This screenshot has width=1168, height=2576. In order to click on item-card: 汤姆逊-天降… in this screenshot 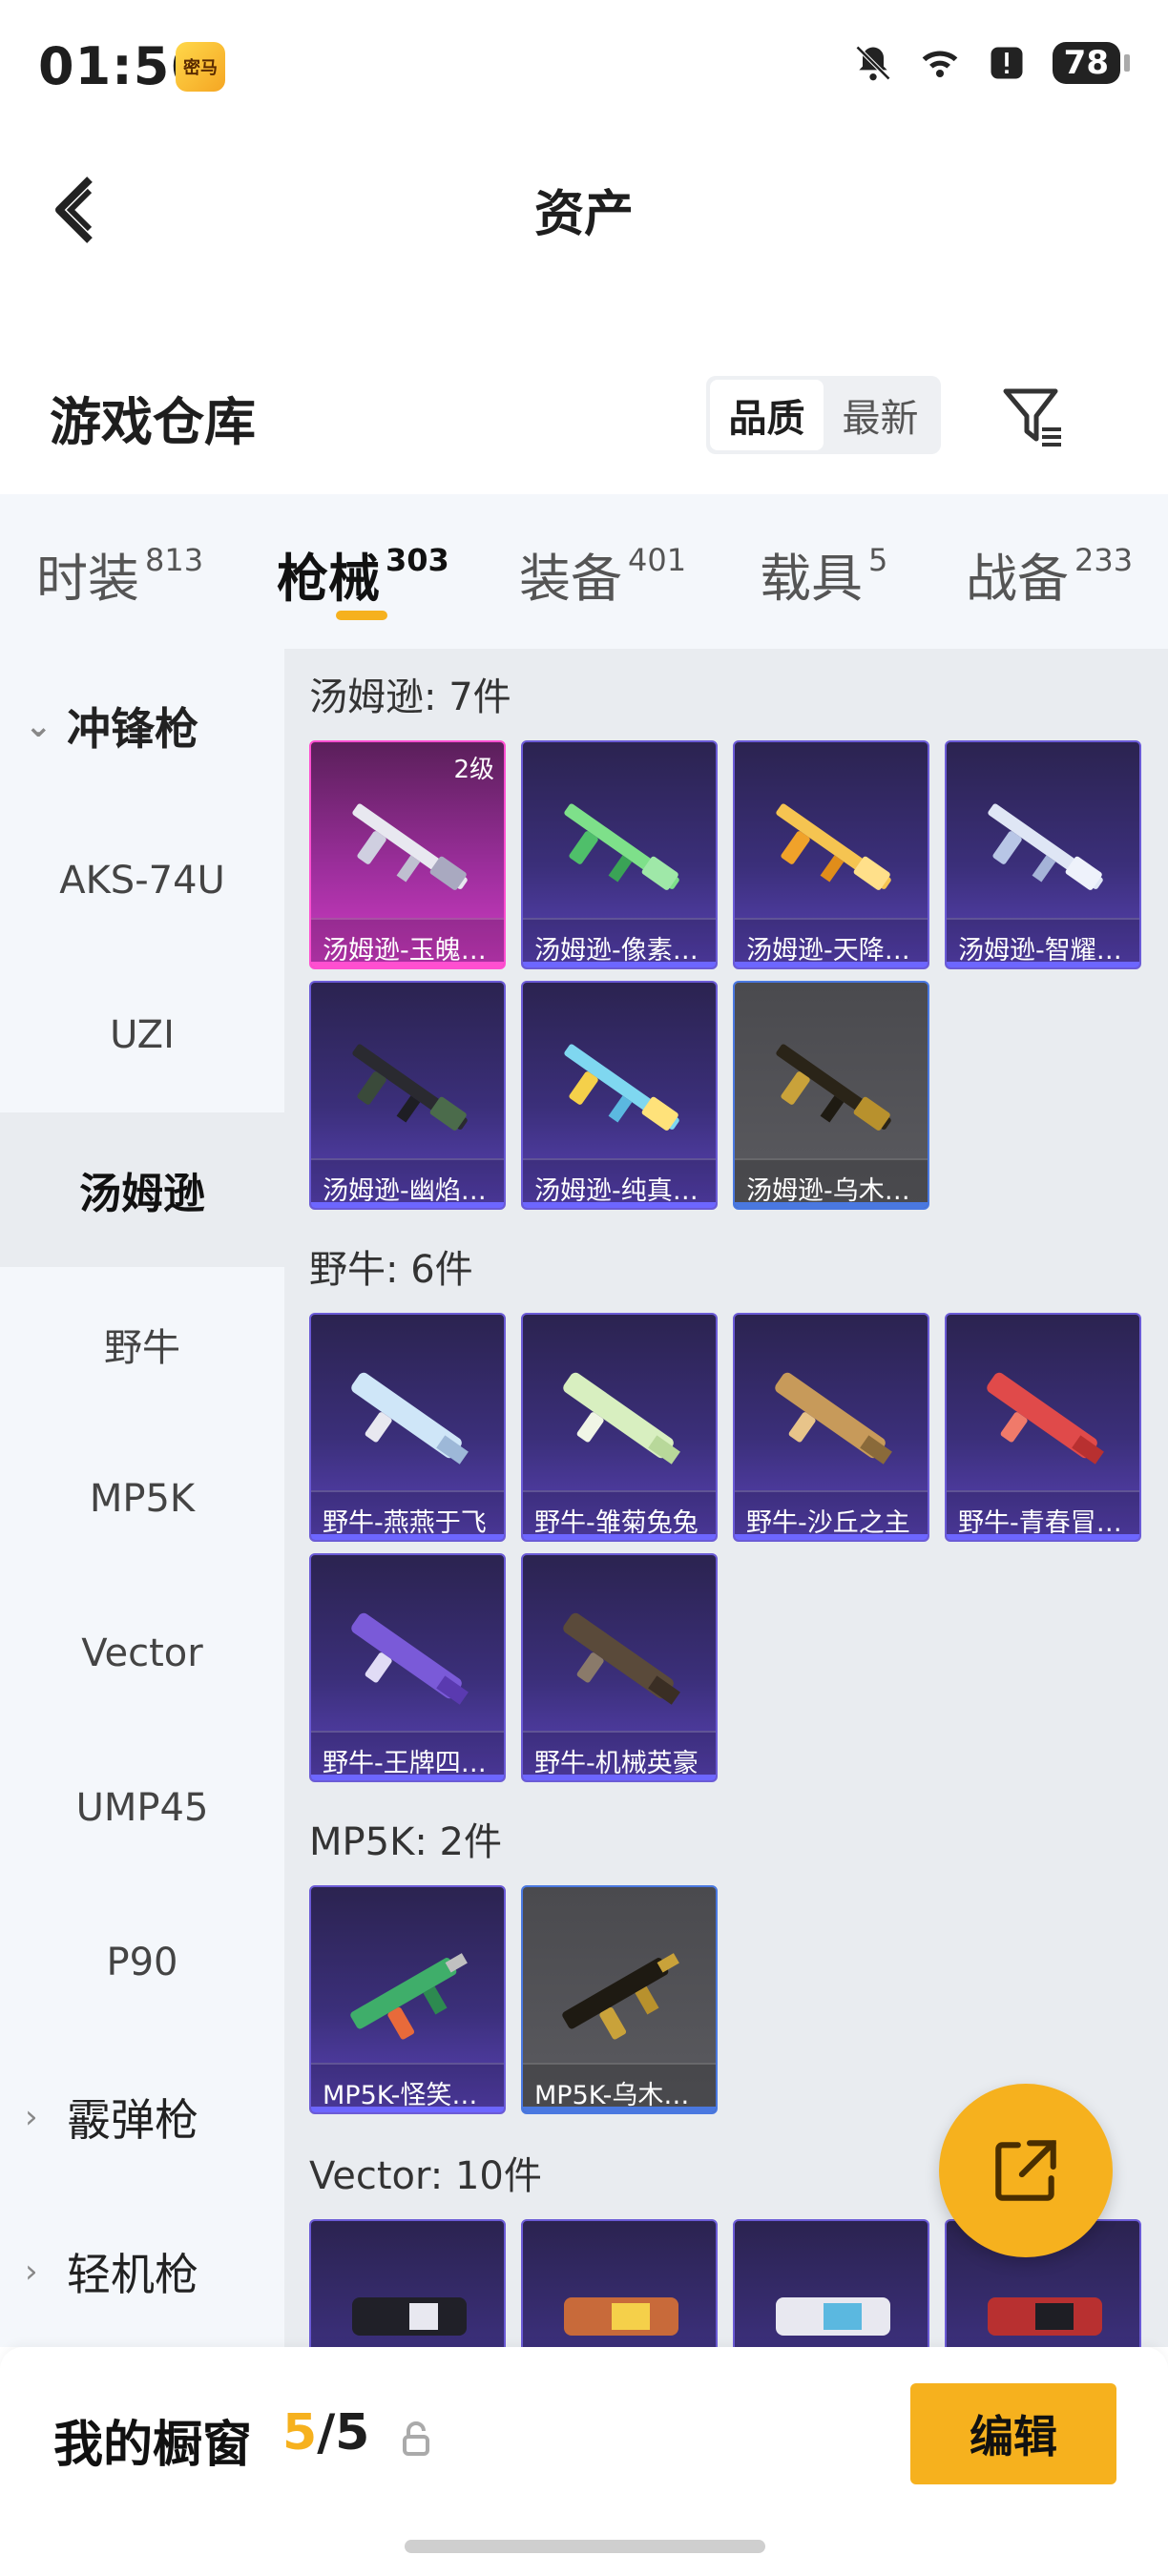, I will do `click(831, 854)`.